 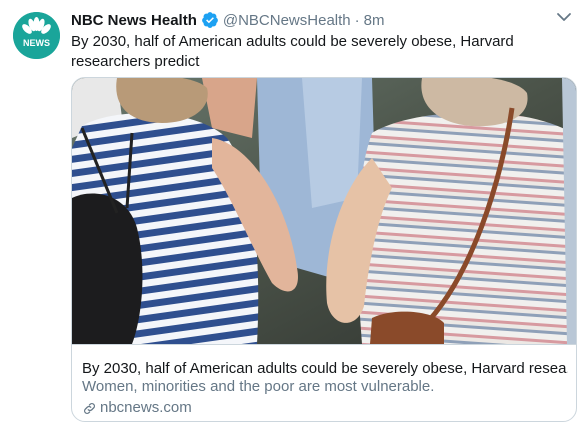 What do you see at coordinates (564, 17) in the screenshot?
I see `chevron-down-icon` at bounding box center [564, 17].